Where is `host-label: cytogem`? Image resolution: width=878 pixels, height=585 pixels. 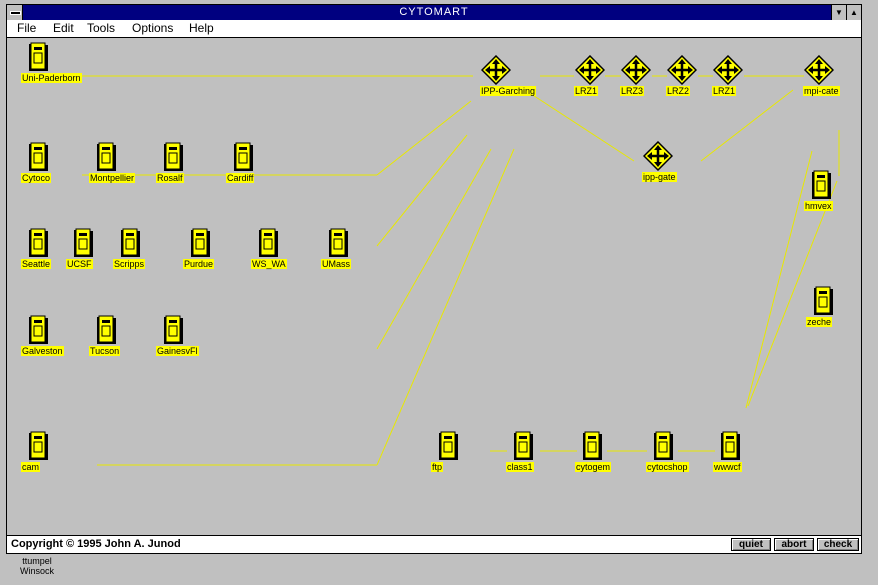 host-label: cytogem is located at coordinates (593, 467).